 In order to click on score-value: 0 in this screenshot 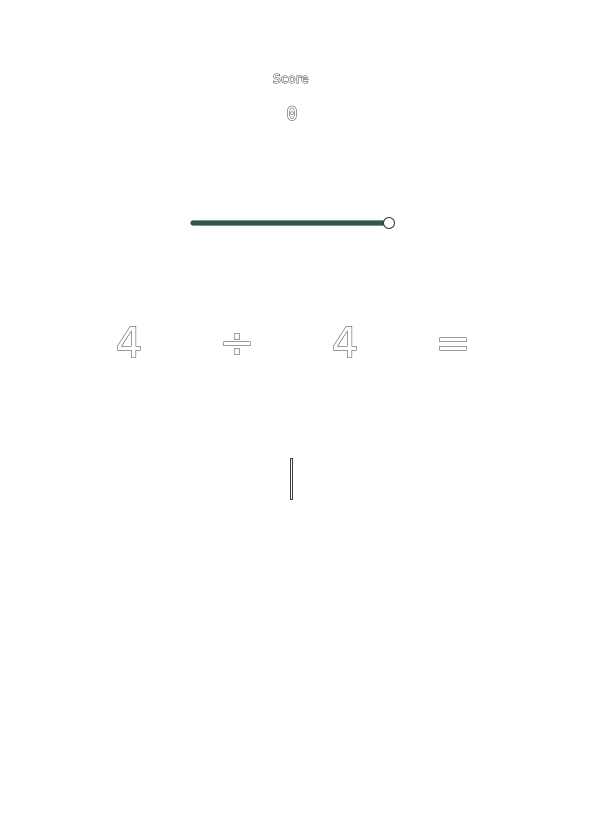, I will do `click(292, 114)`.